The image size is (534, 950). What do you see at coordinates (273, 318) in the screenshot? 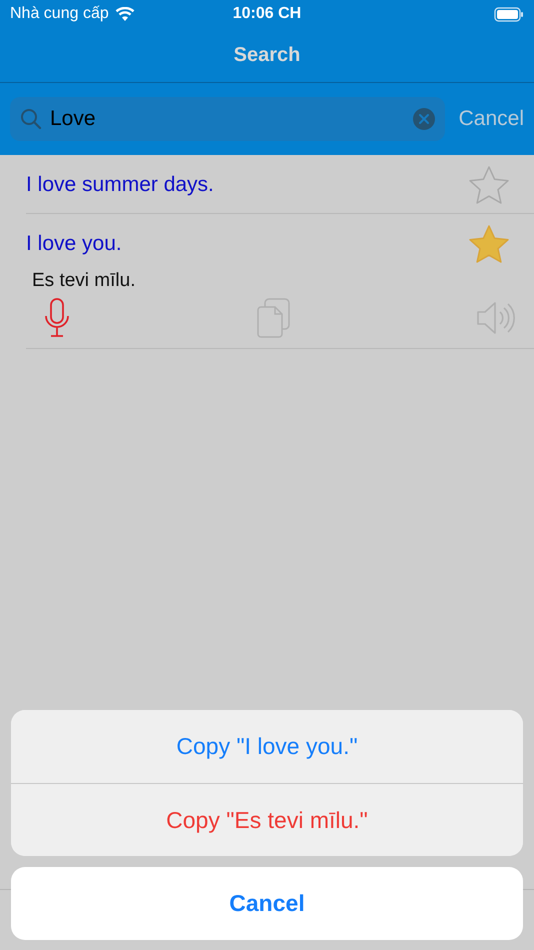
I see `copy-icon` at bounding box center [273, 318].